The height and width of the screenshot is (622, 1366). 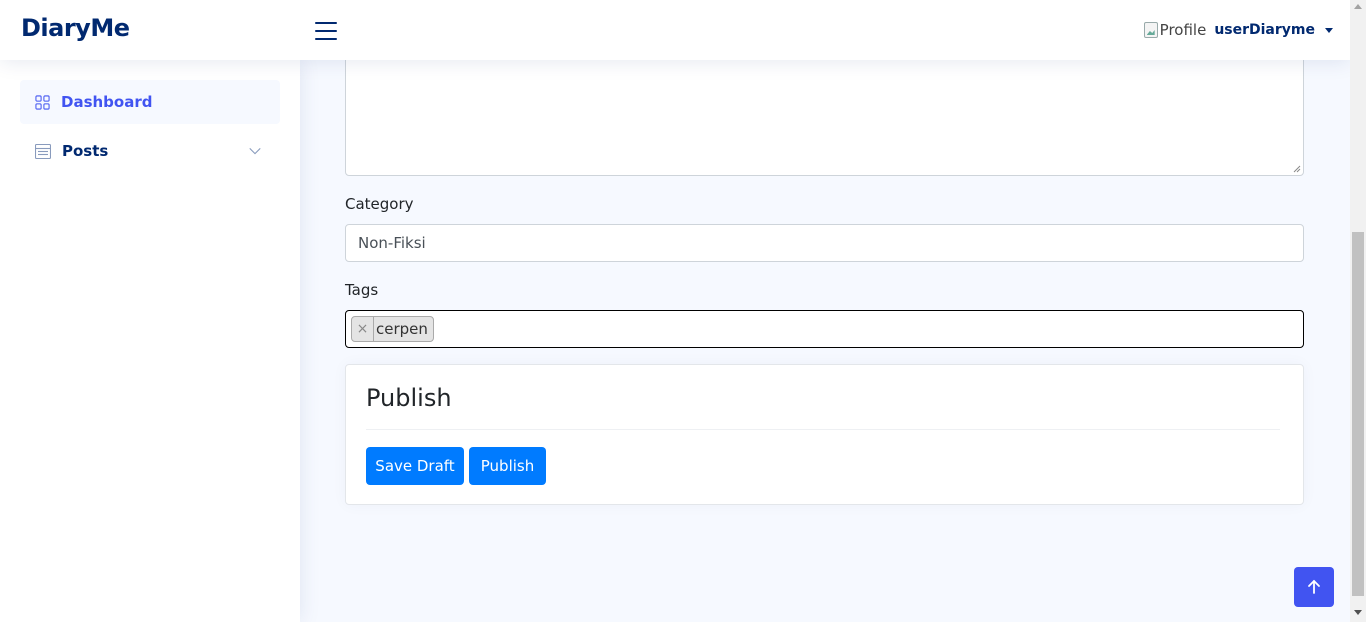 What do you see at coordinates (824, 113) in the screenshot?
I see `content-textarea` at bounding box center [824, 113].